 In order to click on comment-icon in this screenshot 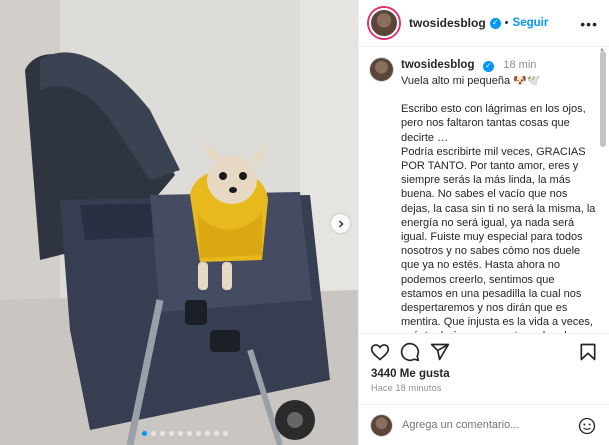, I will do `click(410, 352)`.